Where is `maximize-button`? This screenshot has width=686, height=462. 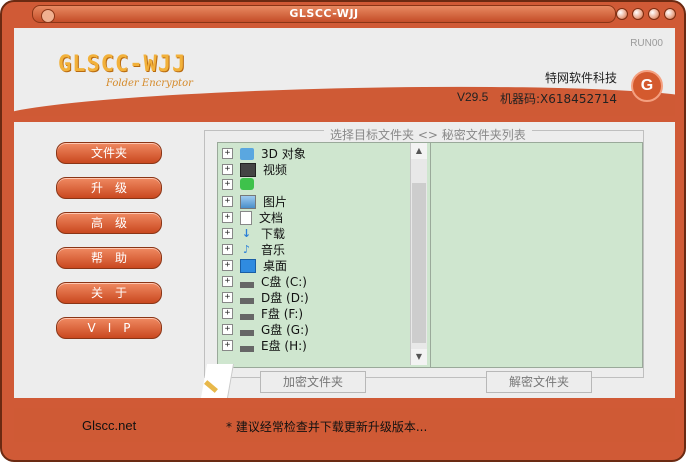 maximize-button is located at coordinates (654, 14).